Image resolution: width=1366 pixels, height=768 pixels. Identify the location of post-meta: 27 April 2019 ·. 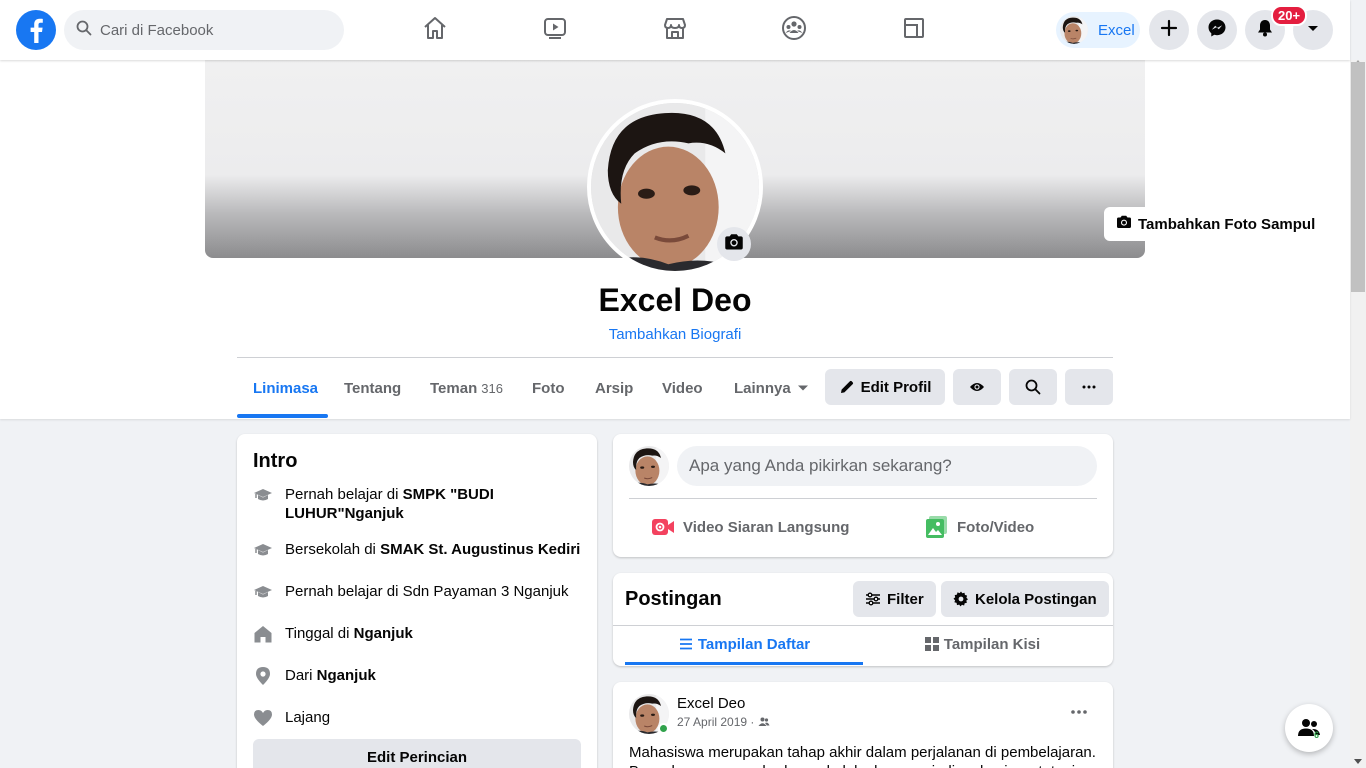
(723, 722).